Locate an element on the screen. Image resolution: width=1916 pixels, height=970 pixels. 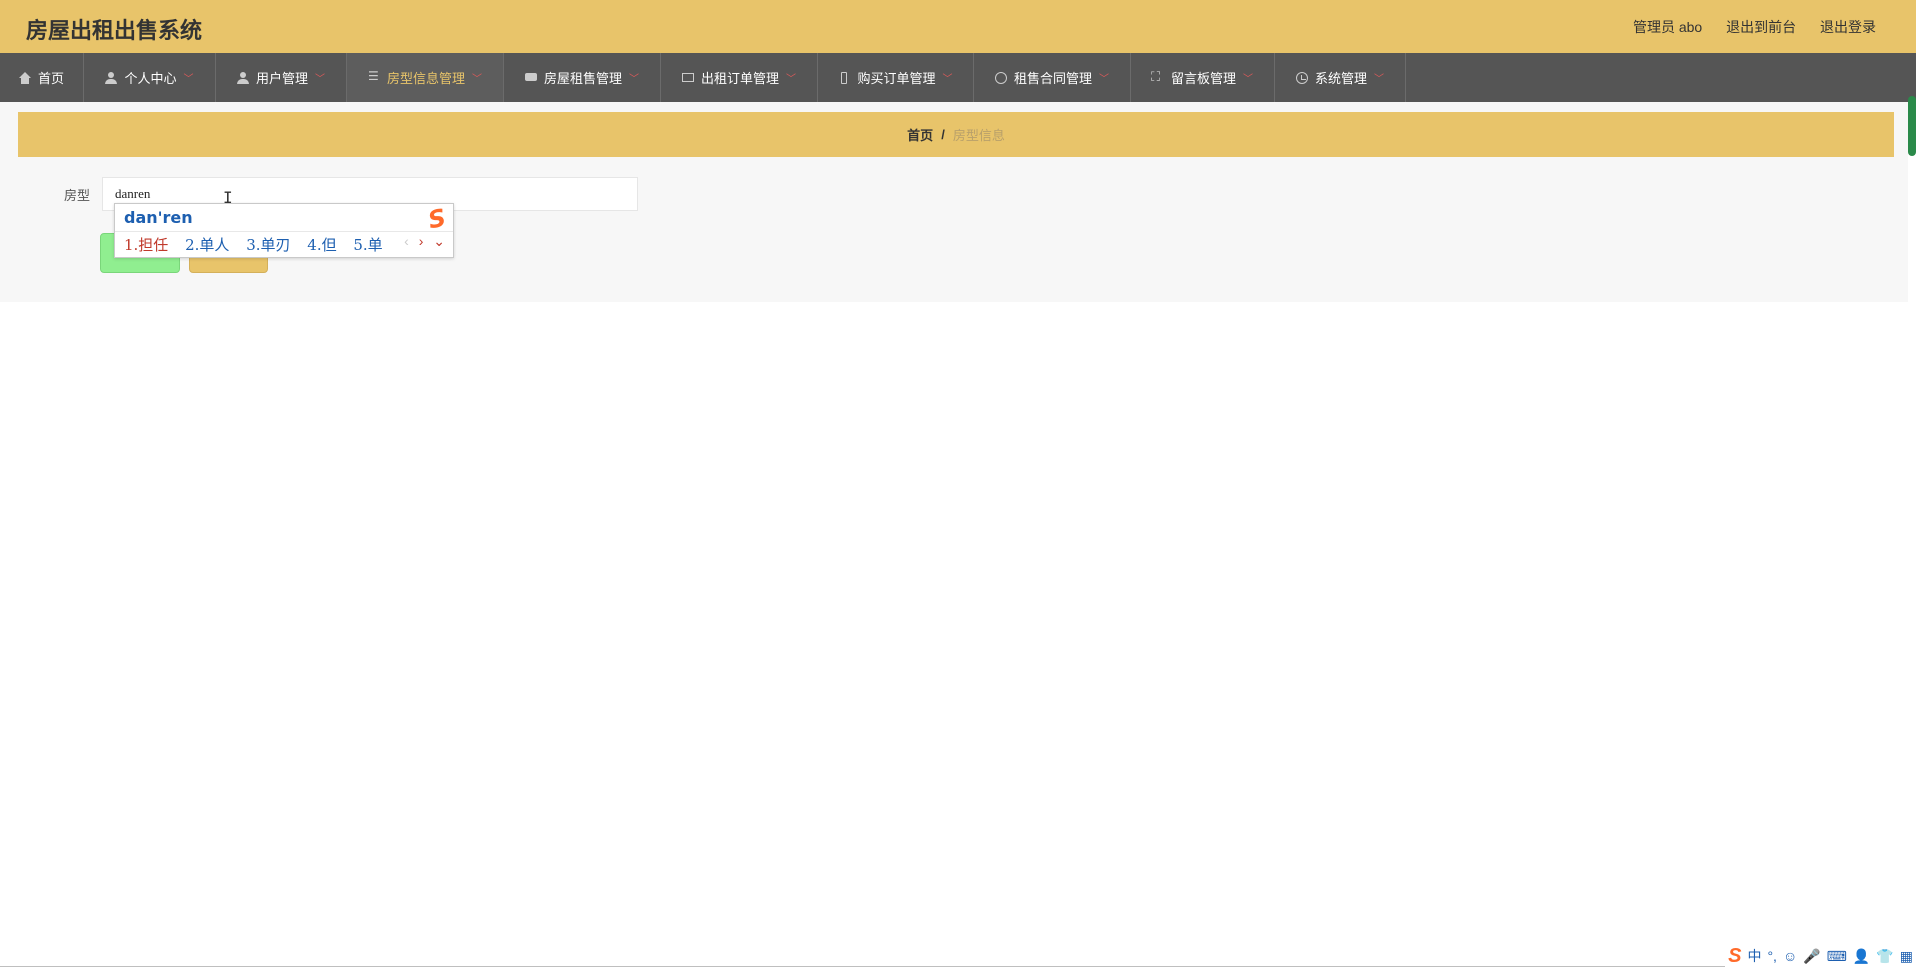
nav-label: 出租订单管理 is located at coordinates (739, 78).